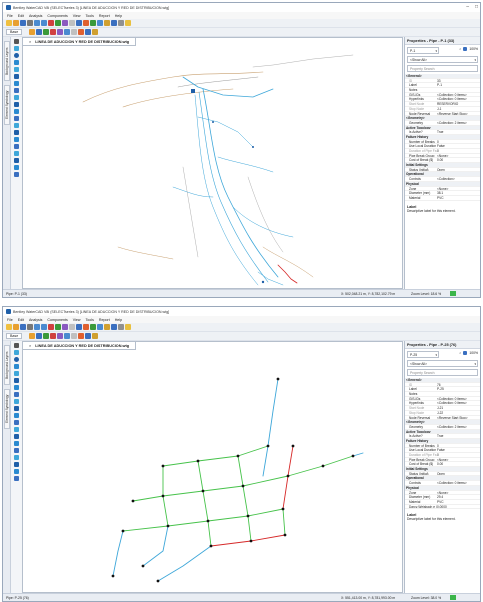 The height and width of the screenshot is (602, 483). I want to click on delete-icon, so click(51, 23).